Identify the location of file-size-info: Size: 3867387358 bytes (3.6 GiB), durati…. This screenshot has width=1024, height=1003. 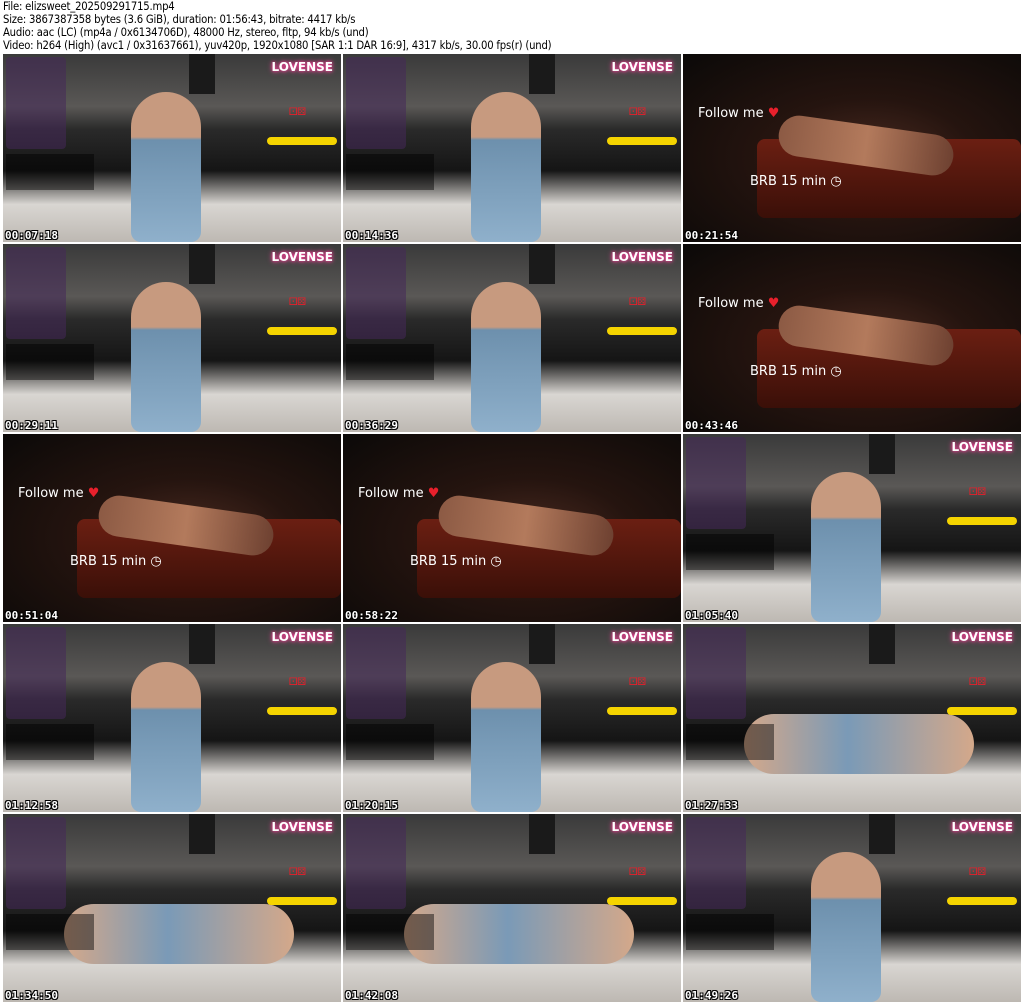
(179, 19).